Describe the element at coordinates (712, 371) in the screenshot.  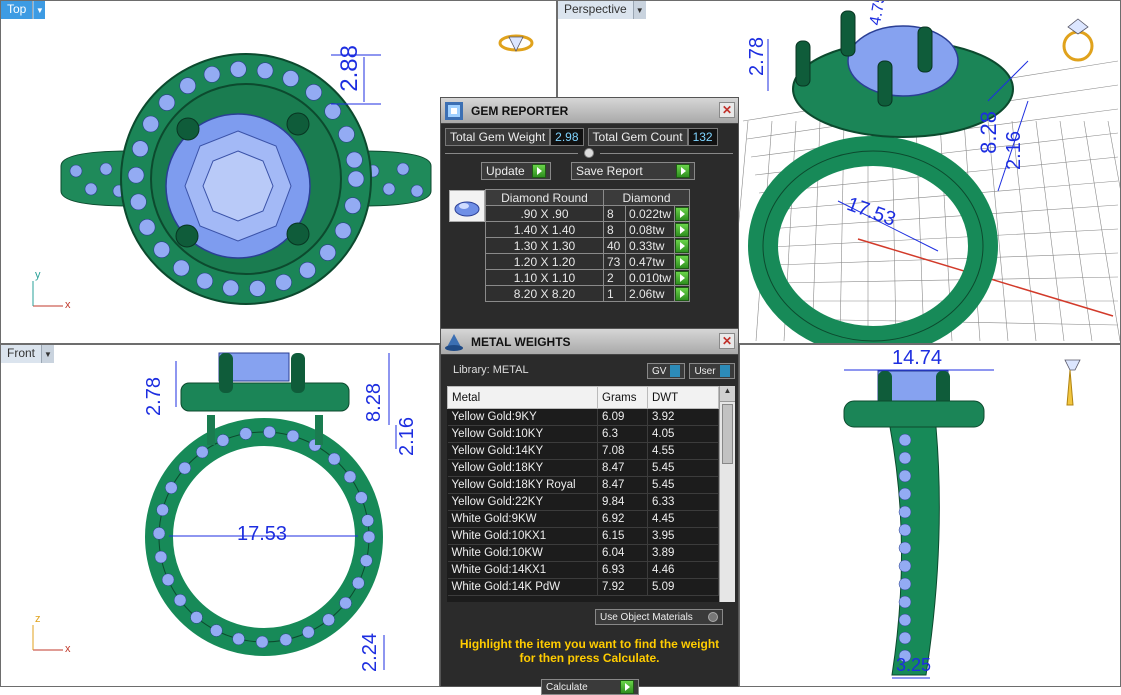
I see `user-button: User` at that location.